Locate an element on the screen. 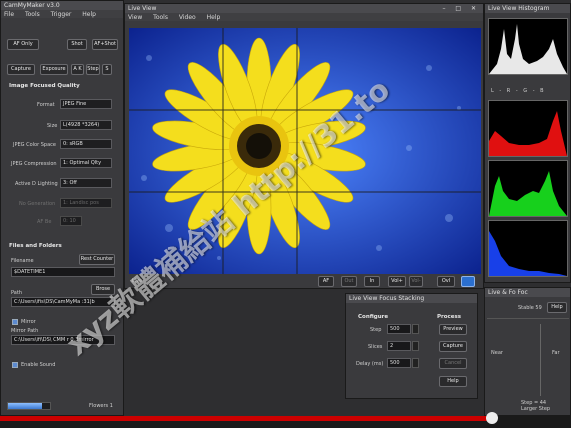 The height and width of the screenshot is (428, 571). color-space-select: 0: sRGB is located at coordinates (86, 144).